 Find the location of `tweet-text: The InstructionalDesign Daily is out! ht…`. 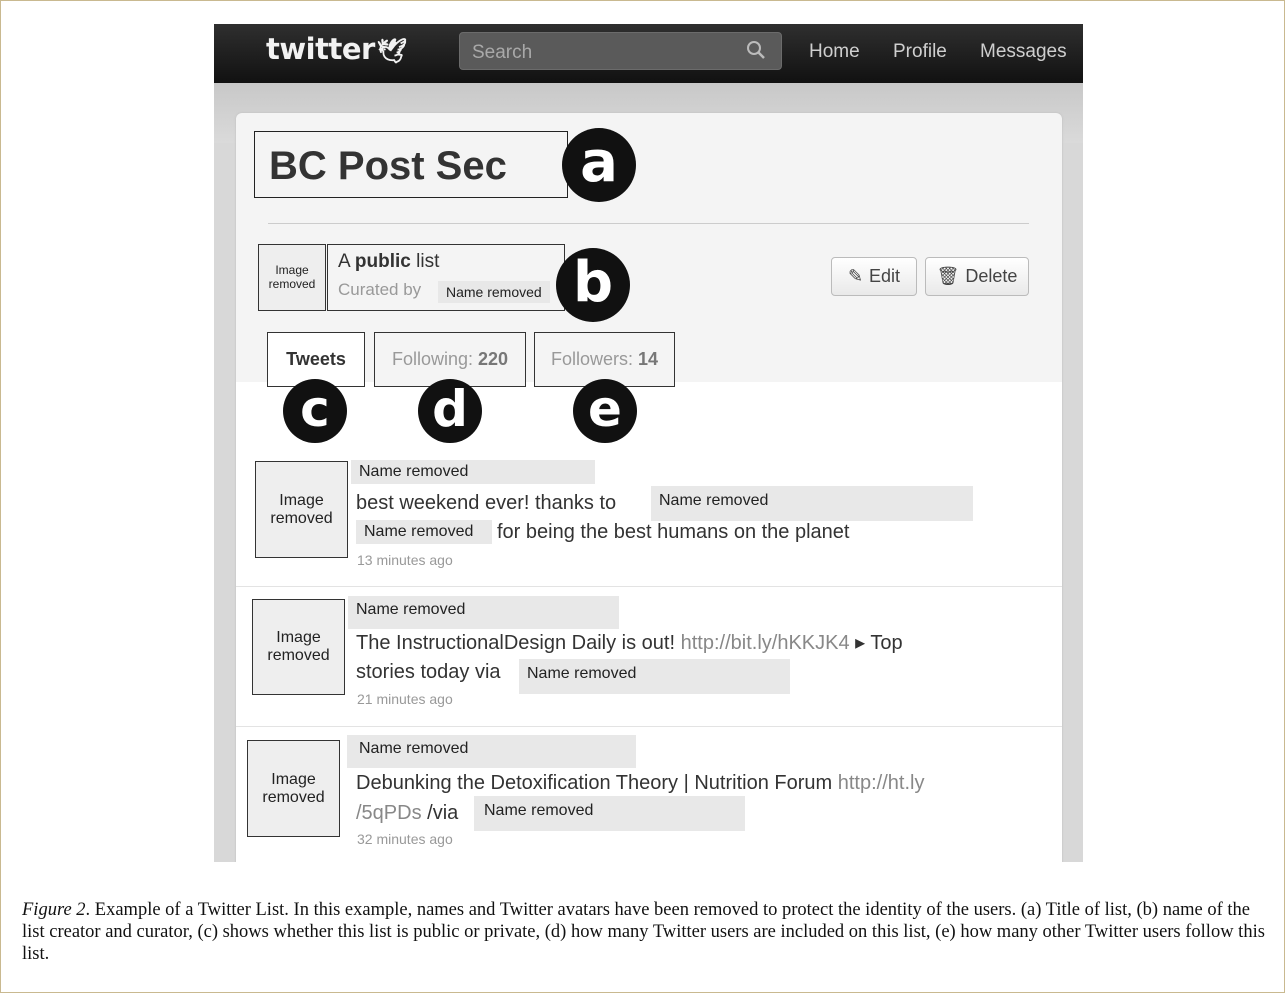

tweet-text: The InstructionalDesign Daily is out! ht… is located at coordinates (629, 643).